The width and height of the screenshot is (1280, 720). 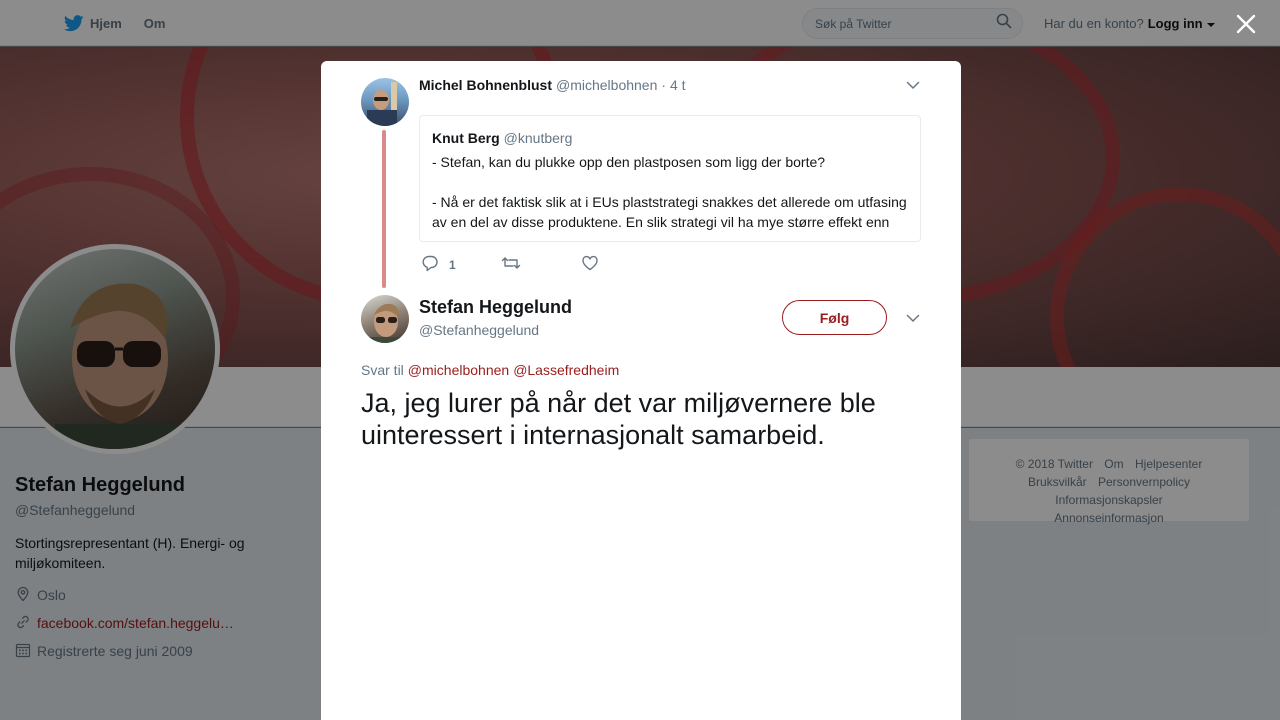 I want to click on thread-connector, so click(x=384, y=209).